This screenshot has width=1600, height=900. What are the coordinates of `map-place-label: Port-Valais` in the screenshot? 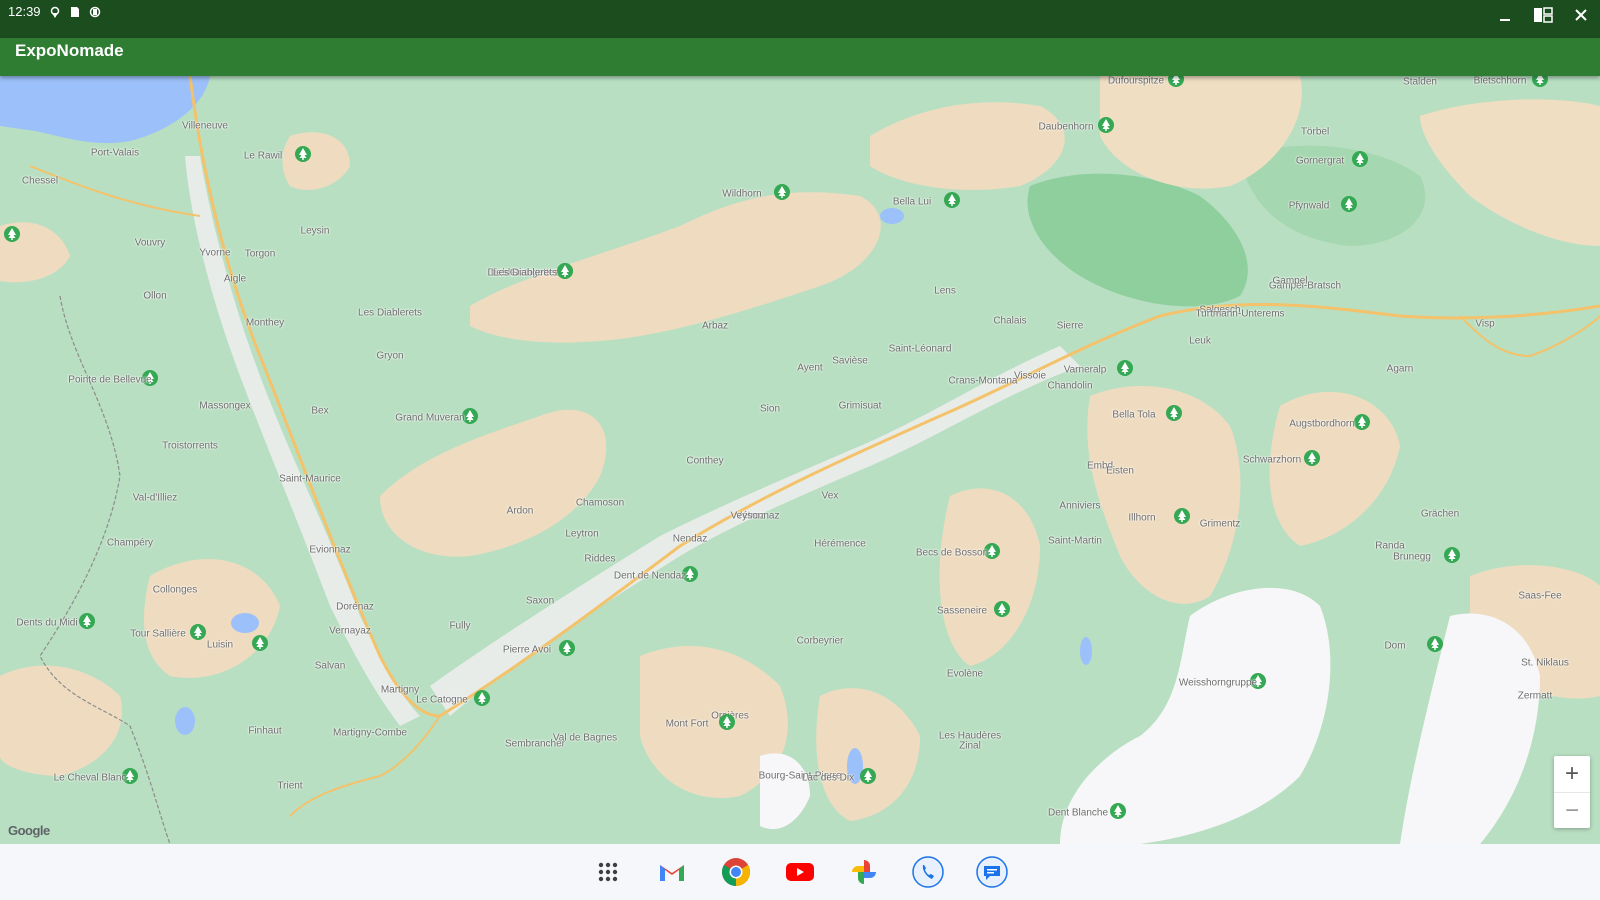 It's located at (115, 153).